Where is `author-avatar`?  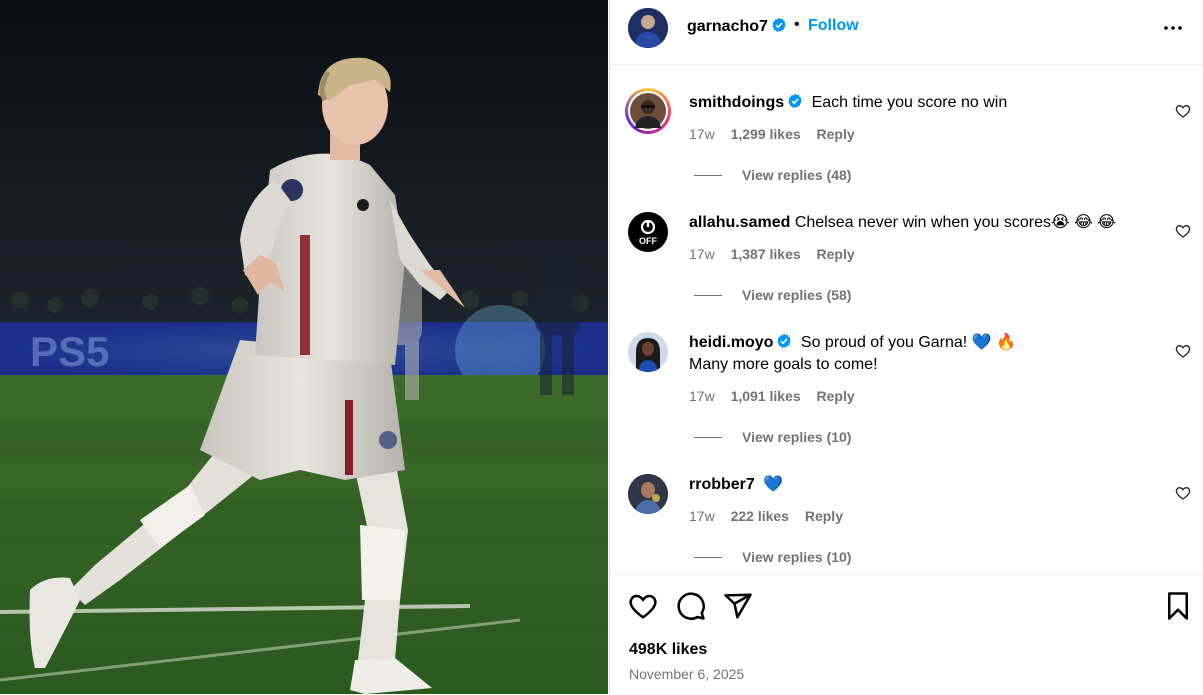
author-avatar is located at coordinates (648, 28).